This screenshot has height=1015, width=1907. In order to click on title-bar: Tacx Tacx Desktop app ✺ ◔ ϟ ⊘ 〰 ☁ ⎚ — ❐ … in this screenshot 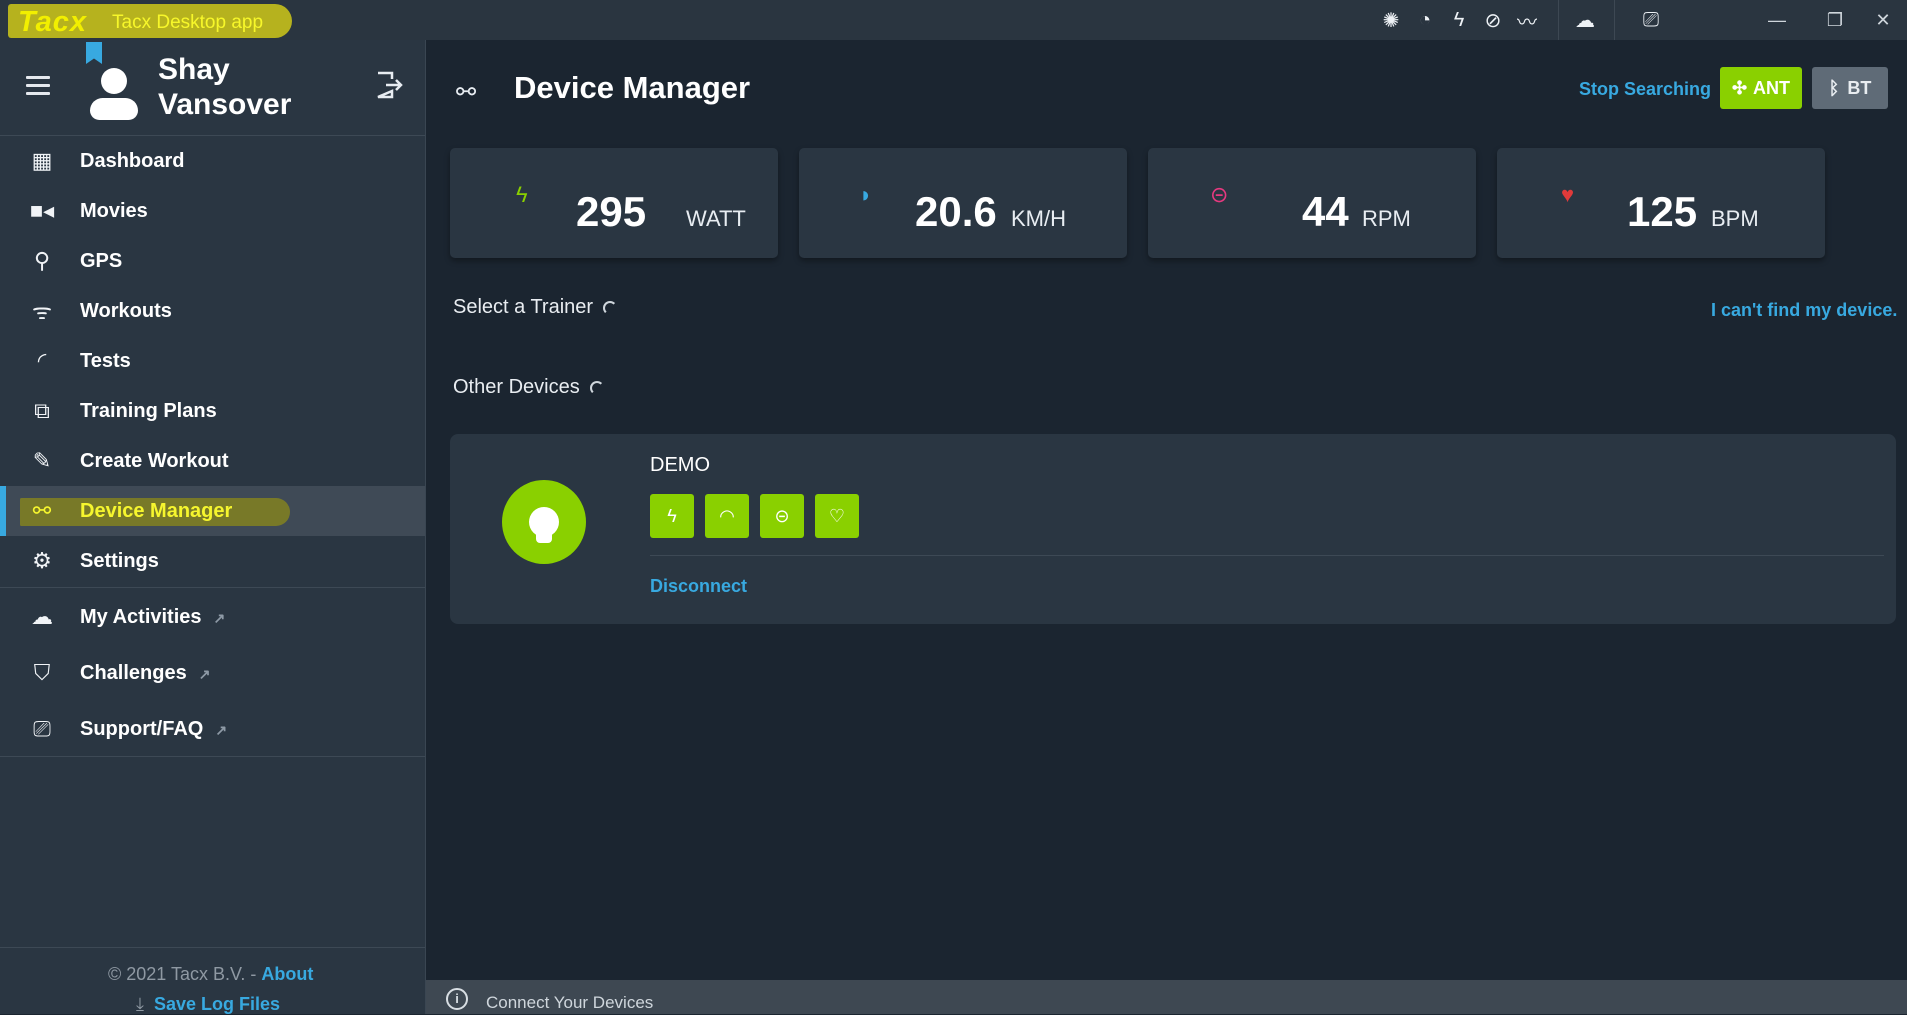, I will do `click(953, 20)`.